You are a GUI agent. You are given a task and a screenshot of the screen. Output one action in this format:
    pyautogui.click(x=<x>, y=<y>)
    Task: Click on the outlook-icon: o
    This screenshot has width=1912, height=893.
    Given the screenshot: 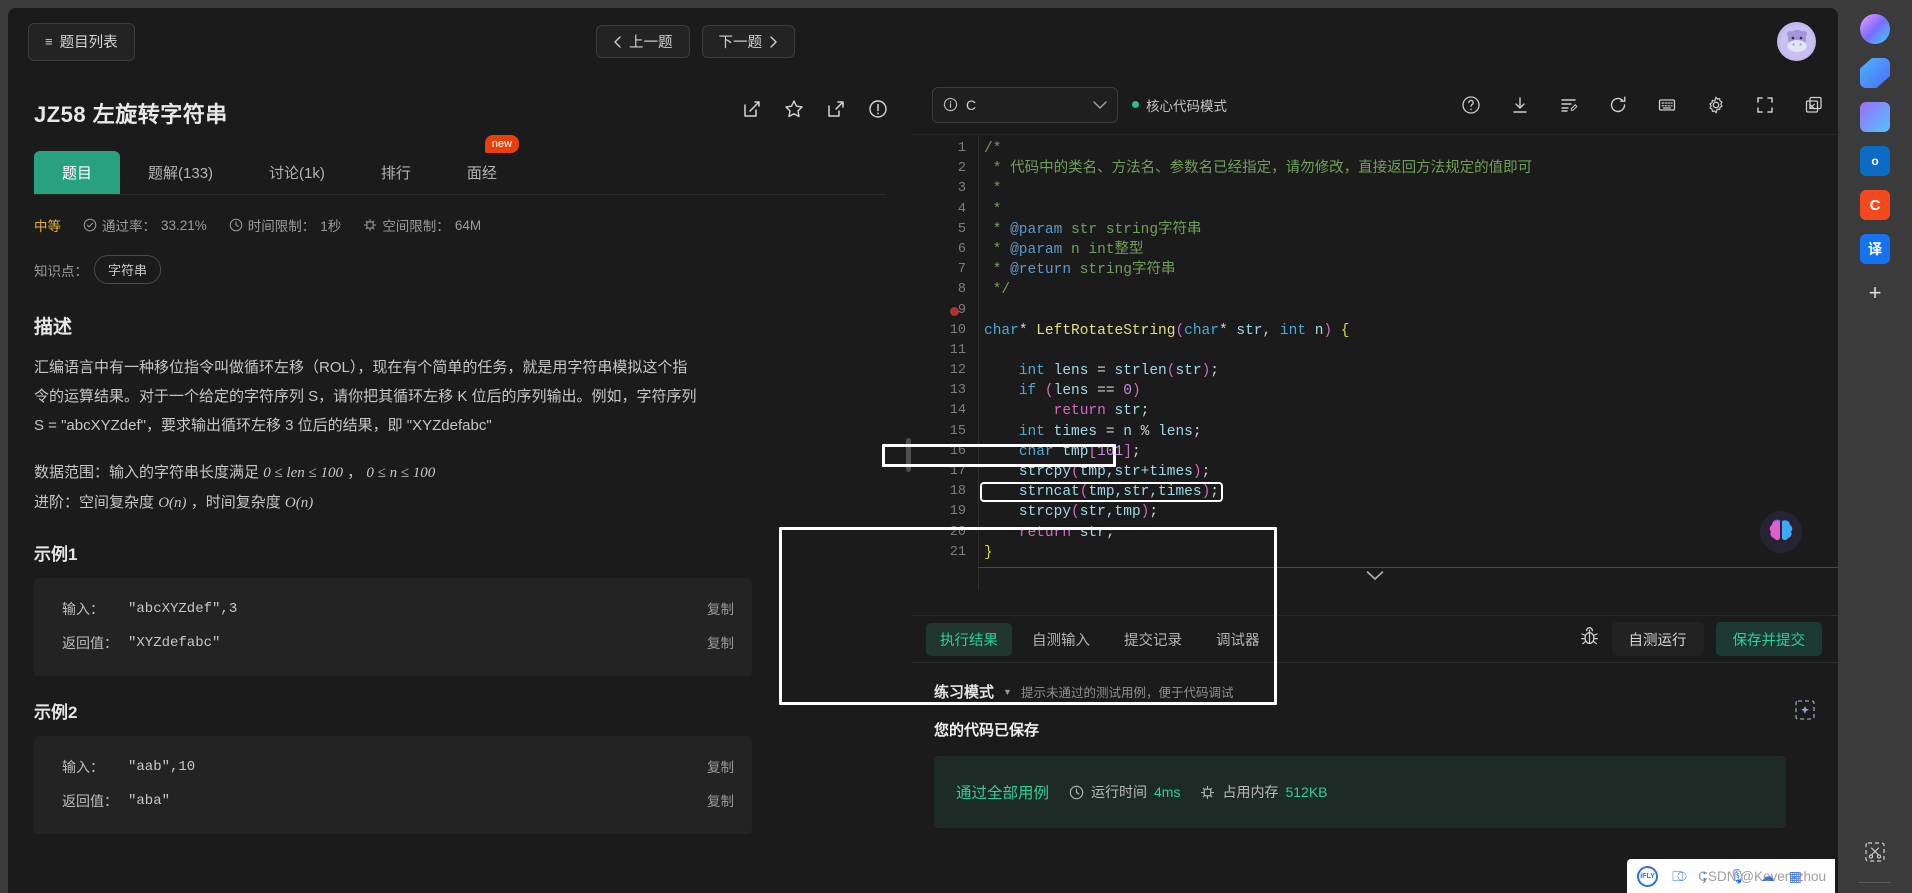 What is the action you would take?
    pyautogui.click(x=1875, y=161)
    